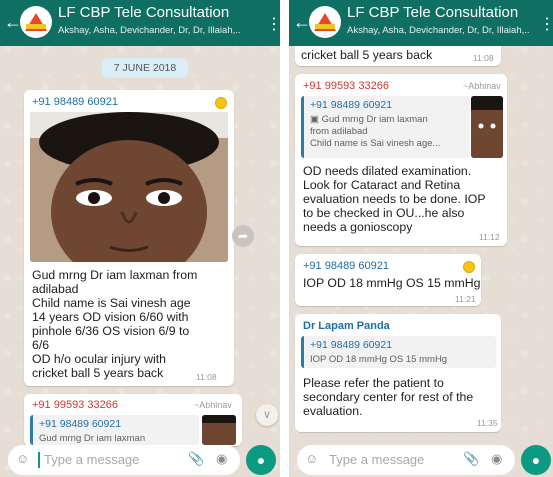 The image size is (553, 477). Describe the element at coordinates (346, 326) in the screenshot. I see `message-sender: Dr Lapam Panda` at that location.